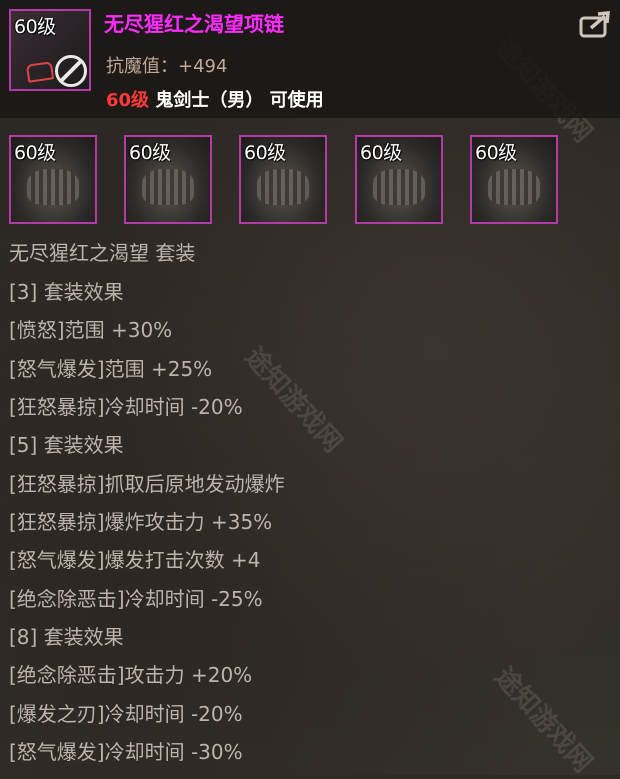 The height and width of the screenshot is (779, 620). What do you see at coordinates (136, 599) in the screenshot?
I see `set-effect-line: [绝念除恶击]冷却时间 -25%` at bounding box center [136, 599].